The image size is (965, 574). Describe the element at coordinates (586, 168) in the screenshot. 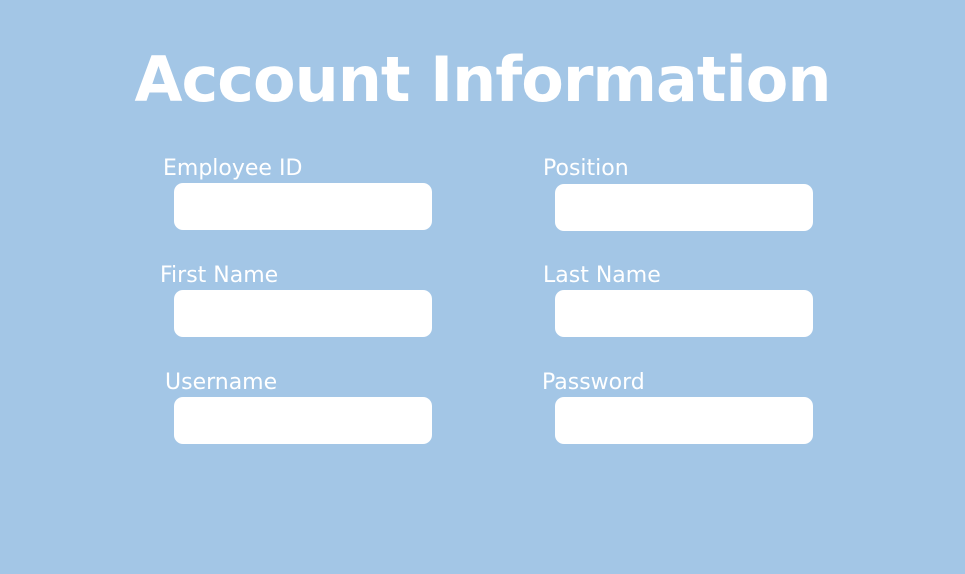

I see `position-label: Position` at that location.